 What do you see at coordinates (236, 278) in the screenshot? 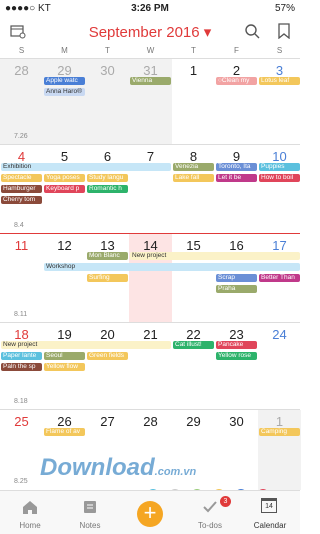
I see `event-chip: Scrap` at bounding box center [236, 278].